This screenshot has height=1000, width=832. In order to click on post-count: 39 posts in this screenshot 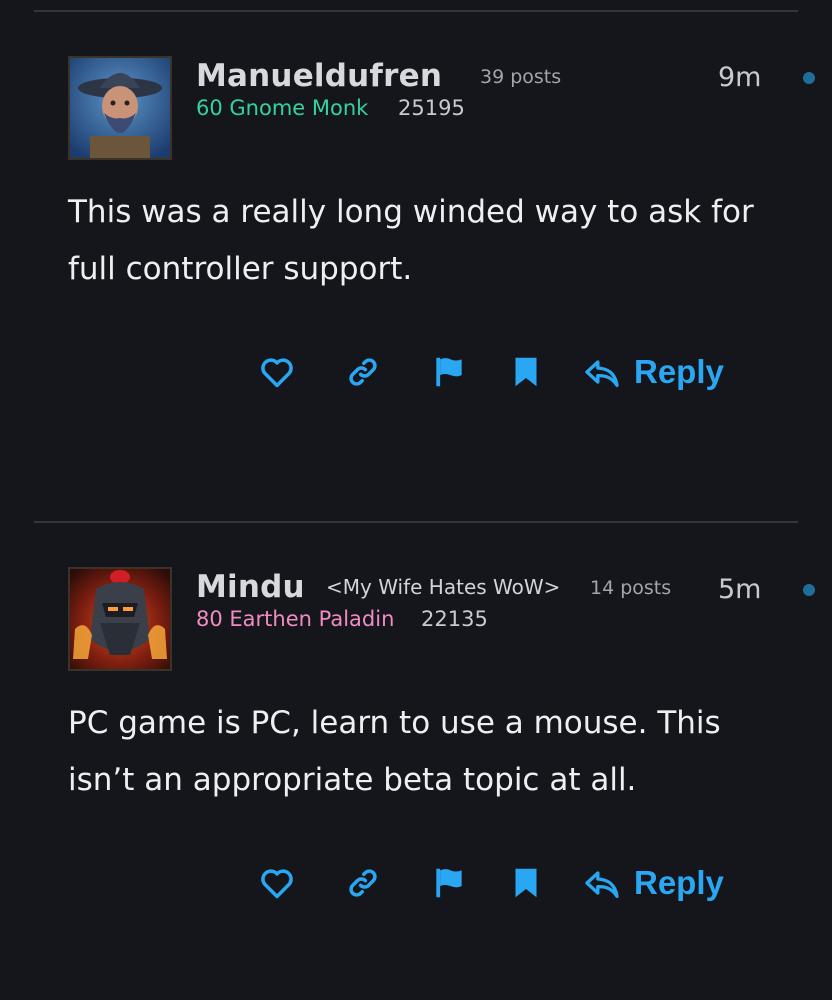, I will do `click(521, 77)`.